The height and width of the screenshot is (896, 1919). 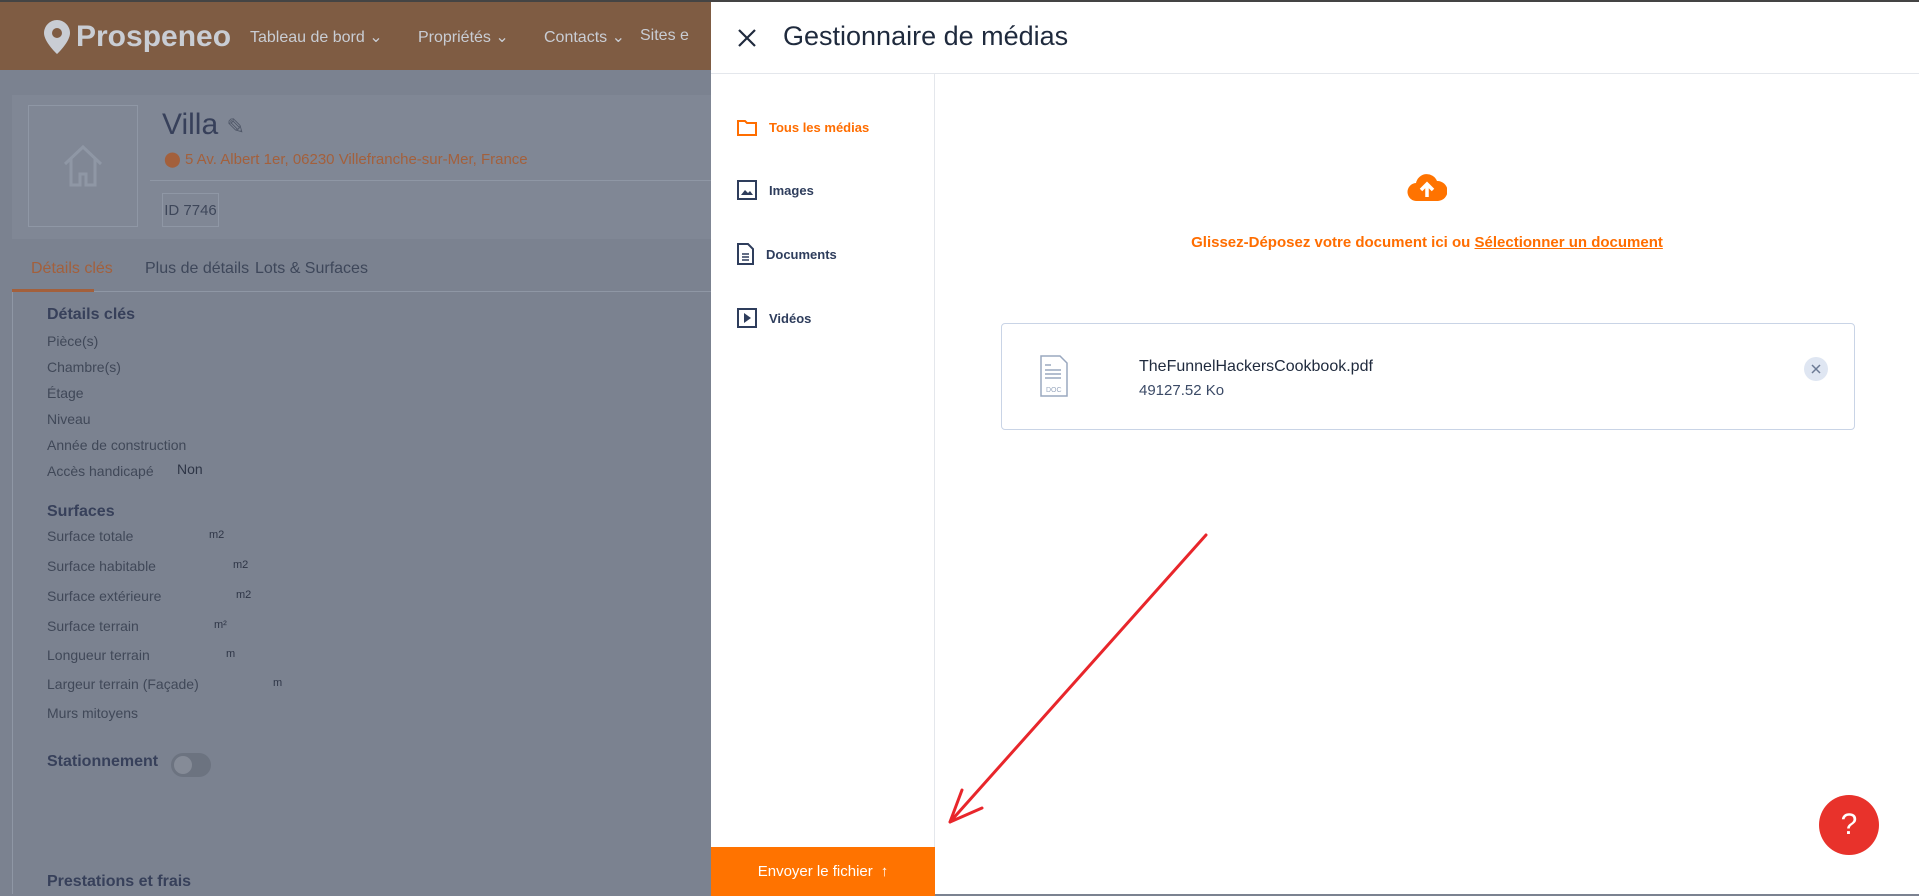 What do you see at coordinates (1256, 366) in the screenshot?
I see `file-name: TheFunnelHackersCookbook.pdf` at bounding box center [1256, 366].